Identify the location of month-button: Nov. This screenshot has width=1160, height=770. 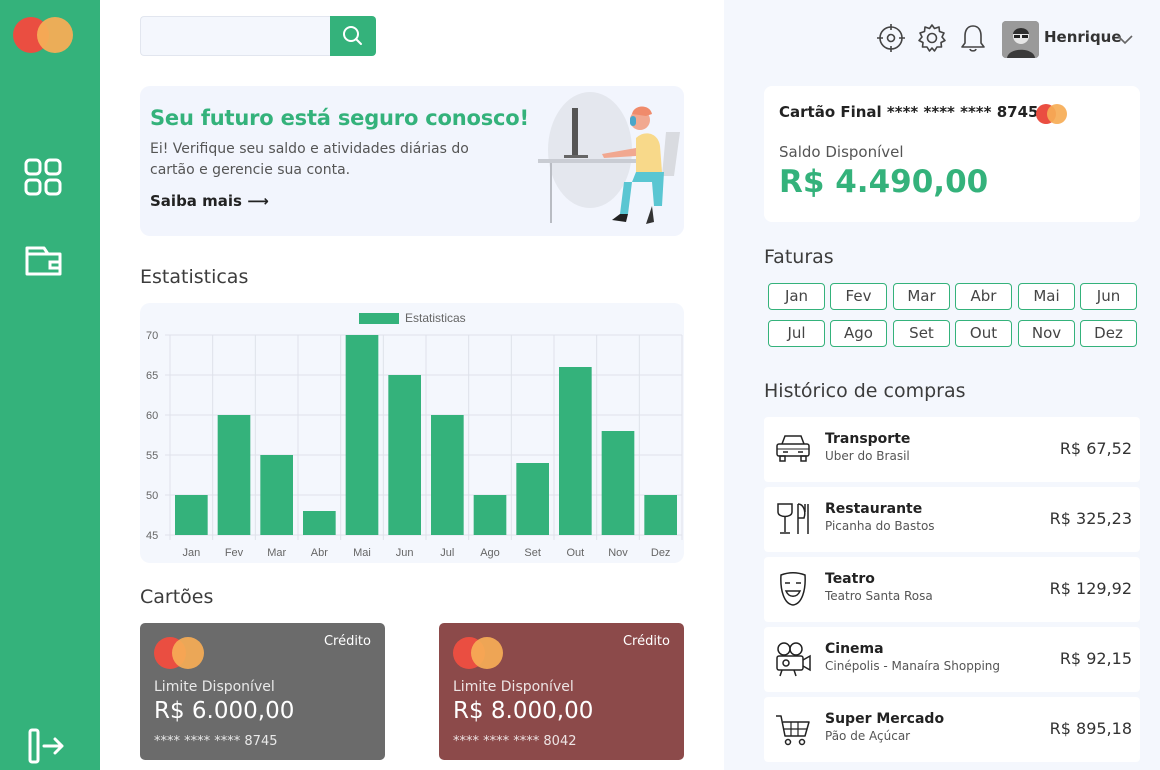
(1046, 333).